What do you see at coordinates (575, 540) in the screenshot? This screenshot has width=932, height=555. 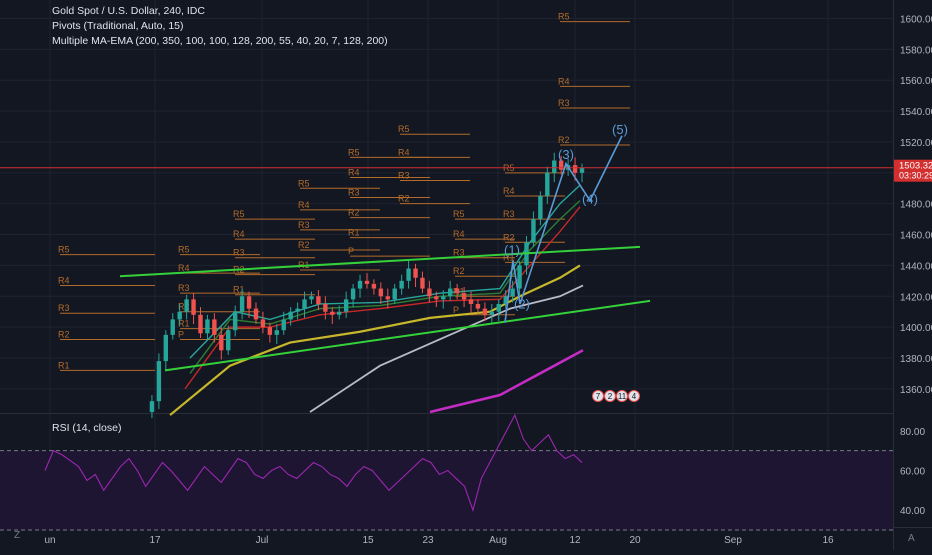 I see `time-tick-label: 12` at bounding box center [575, 540].